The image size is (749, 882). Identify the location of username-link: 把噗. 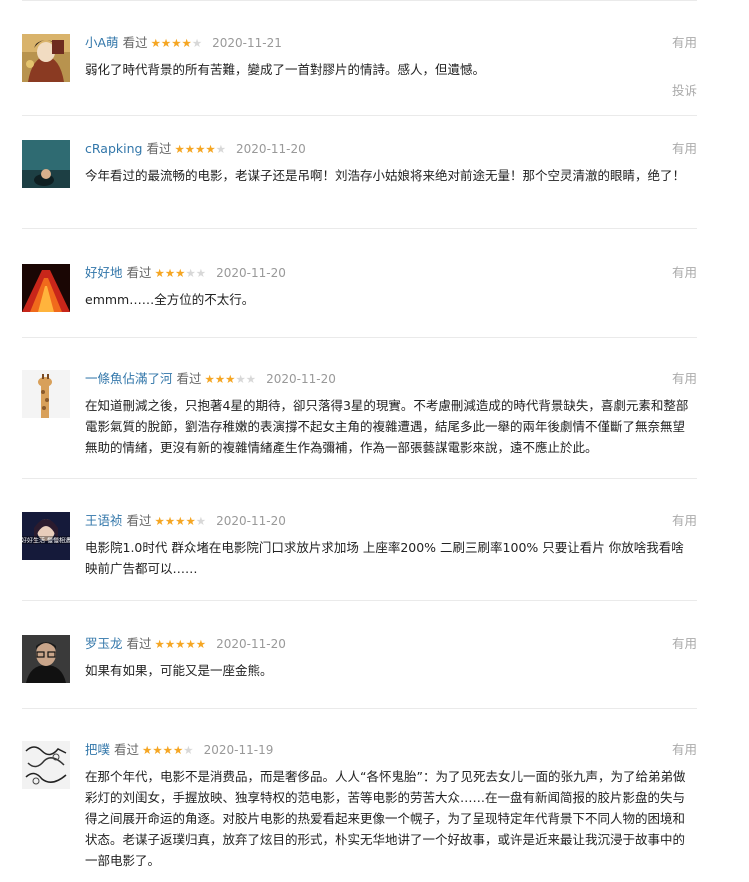
(97, 749).